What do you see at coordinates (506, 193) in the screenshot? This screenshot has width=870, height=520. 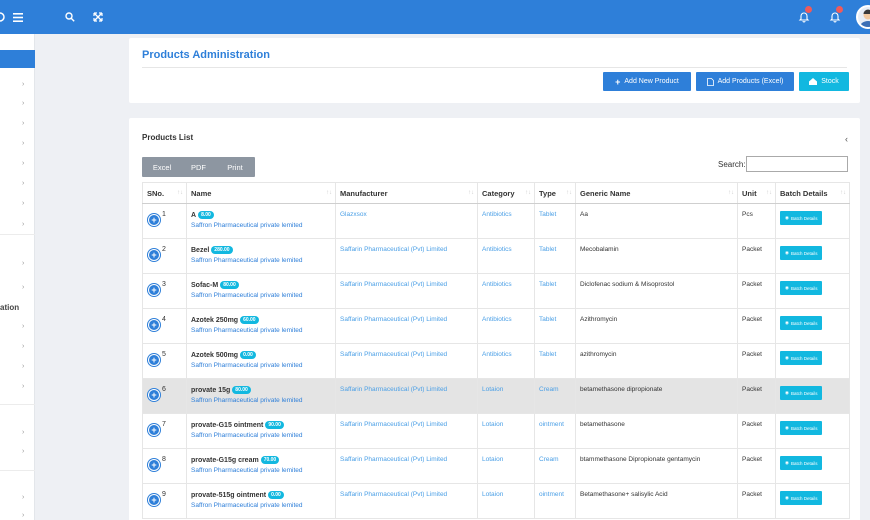 I see `column-header-category: Category ↑↓` at bounding box center [506, 193].